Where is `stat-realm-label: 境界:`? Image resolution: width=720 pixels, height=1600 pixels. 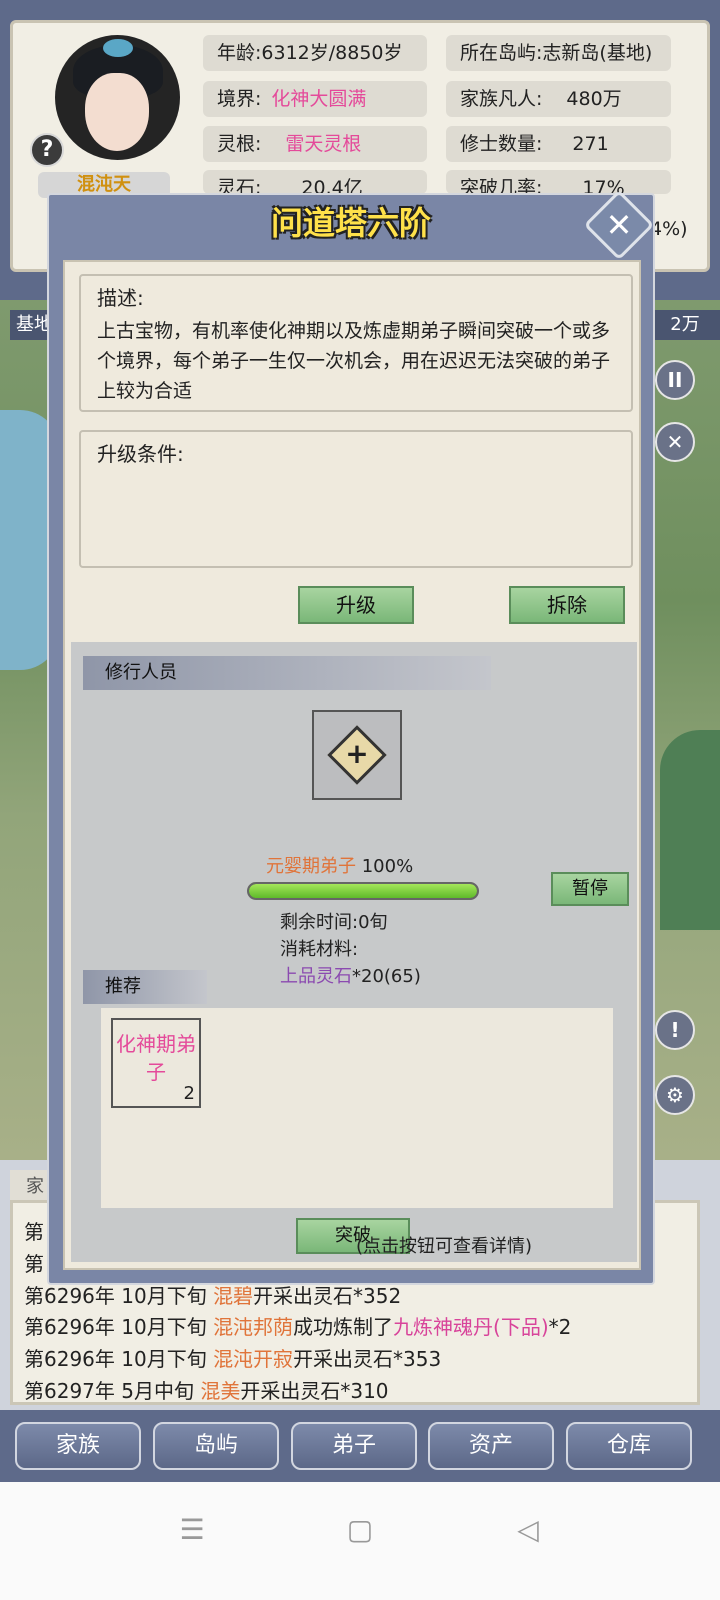 stat-realm-label: 境界: is located at coordinates (239, 99).